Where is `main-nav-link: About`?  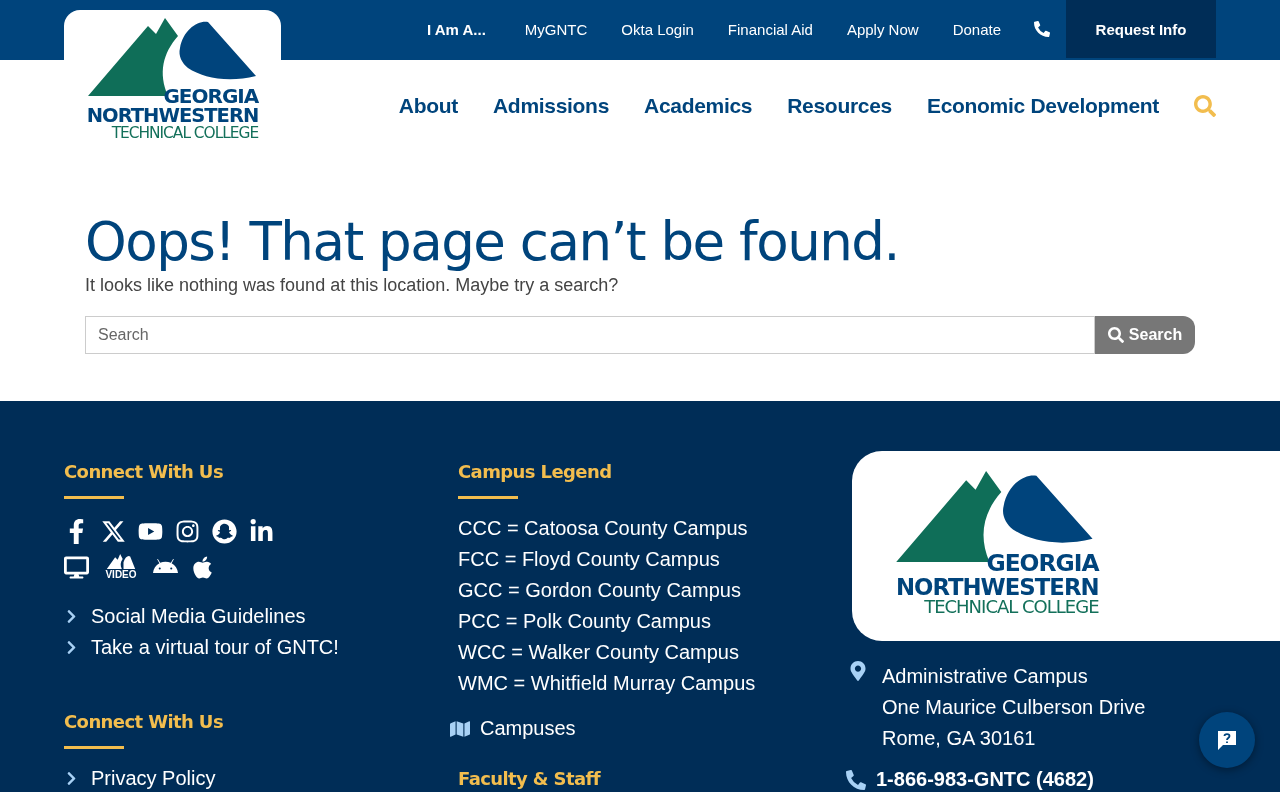 main-nav-link: About is located at coordinates (428, 105).